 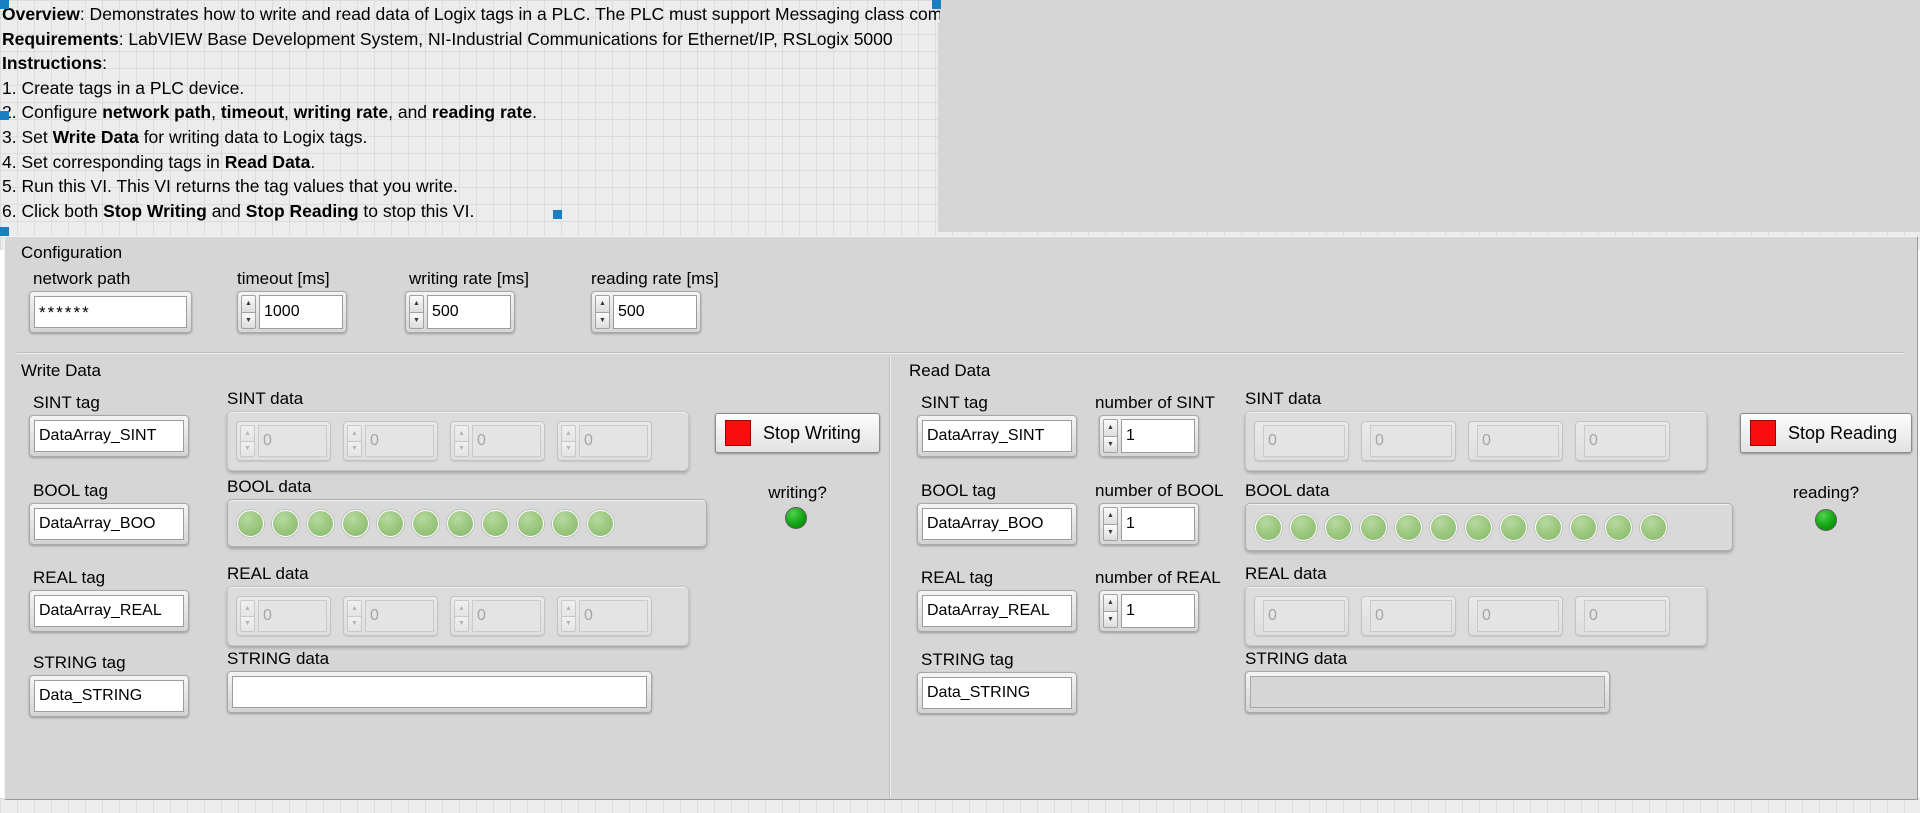 What do you see at coordinates (506, 616) in the screenshot?
I see `write-real-cell-2-value: 0` at bounding box center [506, 616].